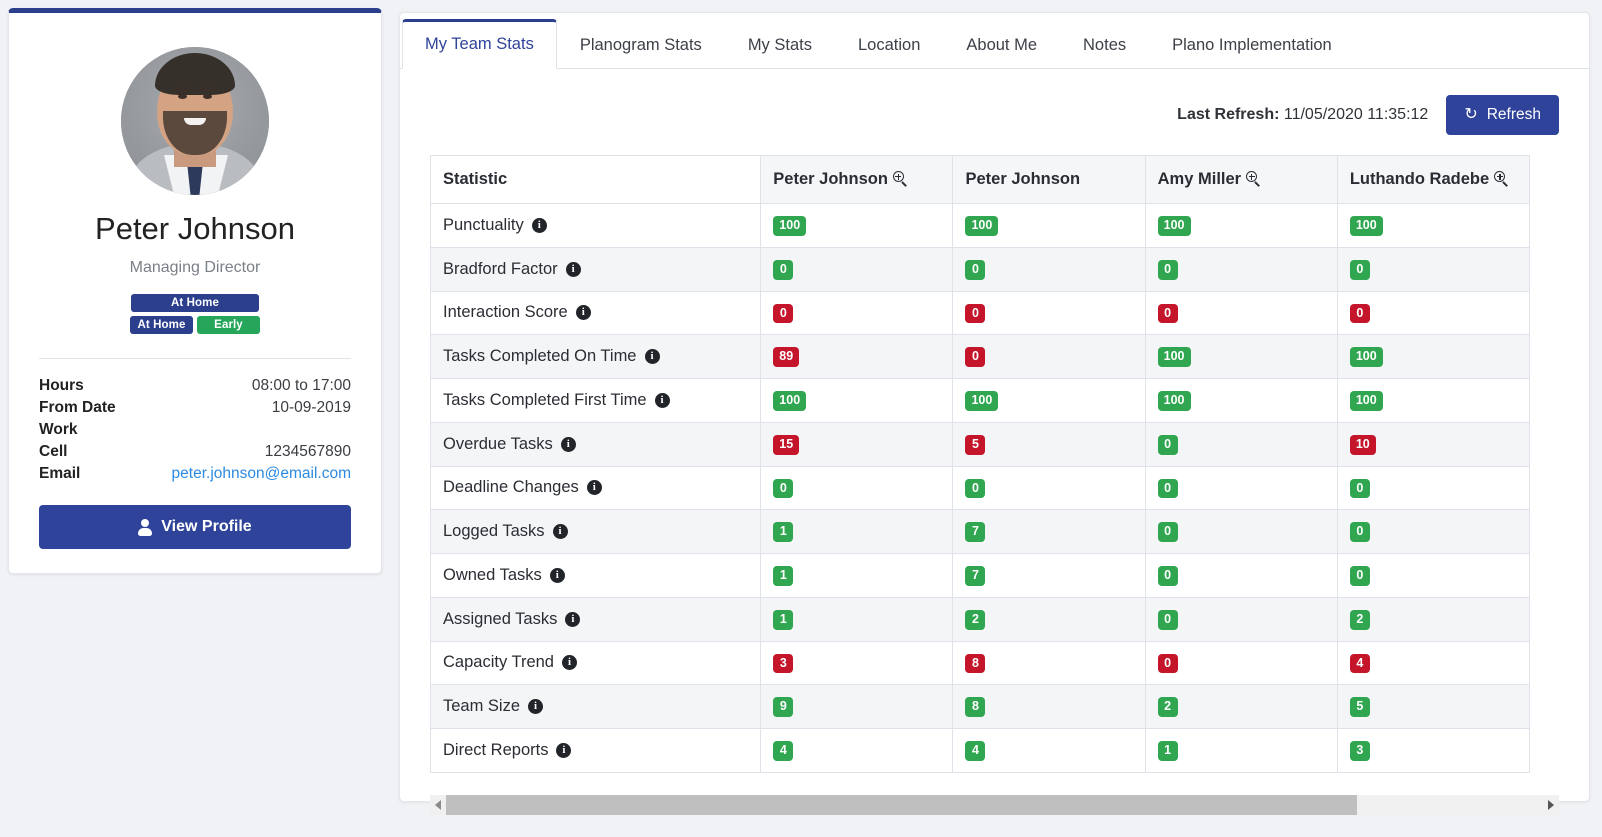  Describe the element at coordinates (479, 44) in the screenshot. I see `tab-my-team-stats: My Team Stats` at that location.